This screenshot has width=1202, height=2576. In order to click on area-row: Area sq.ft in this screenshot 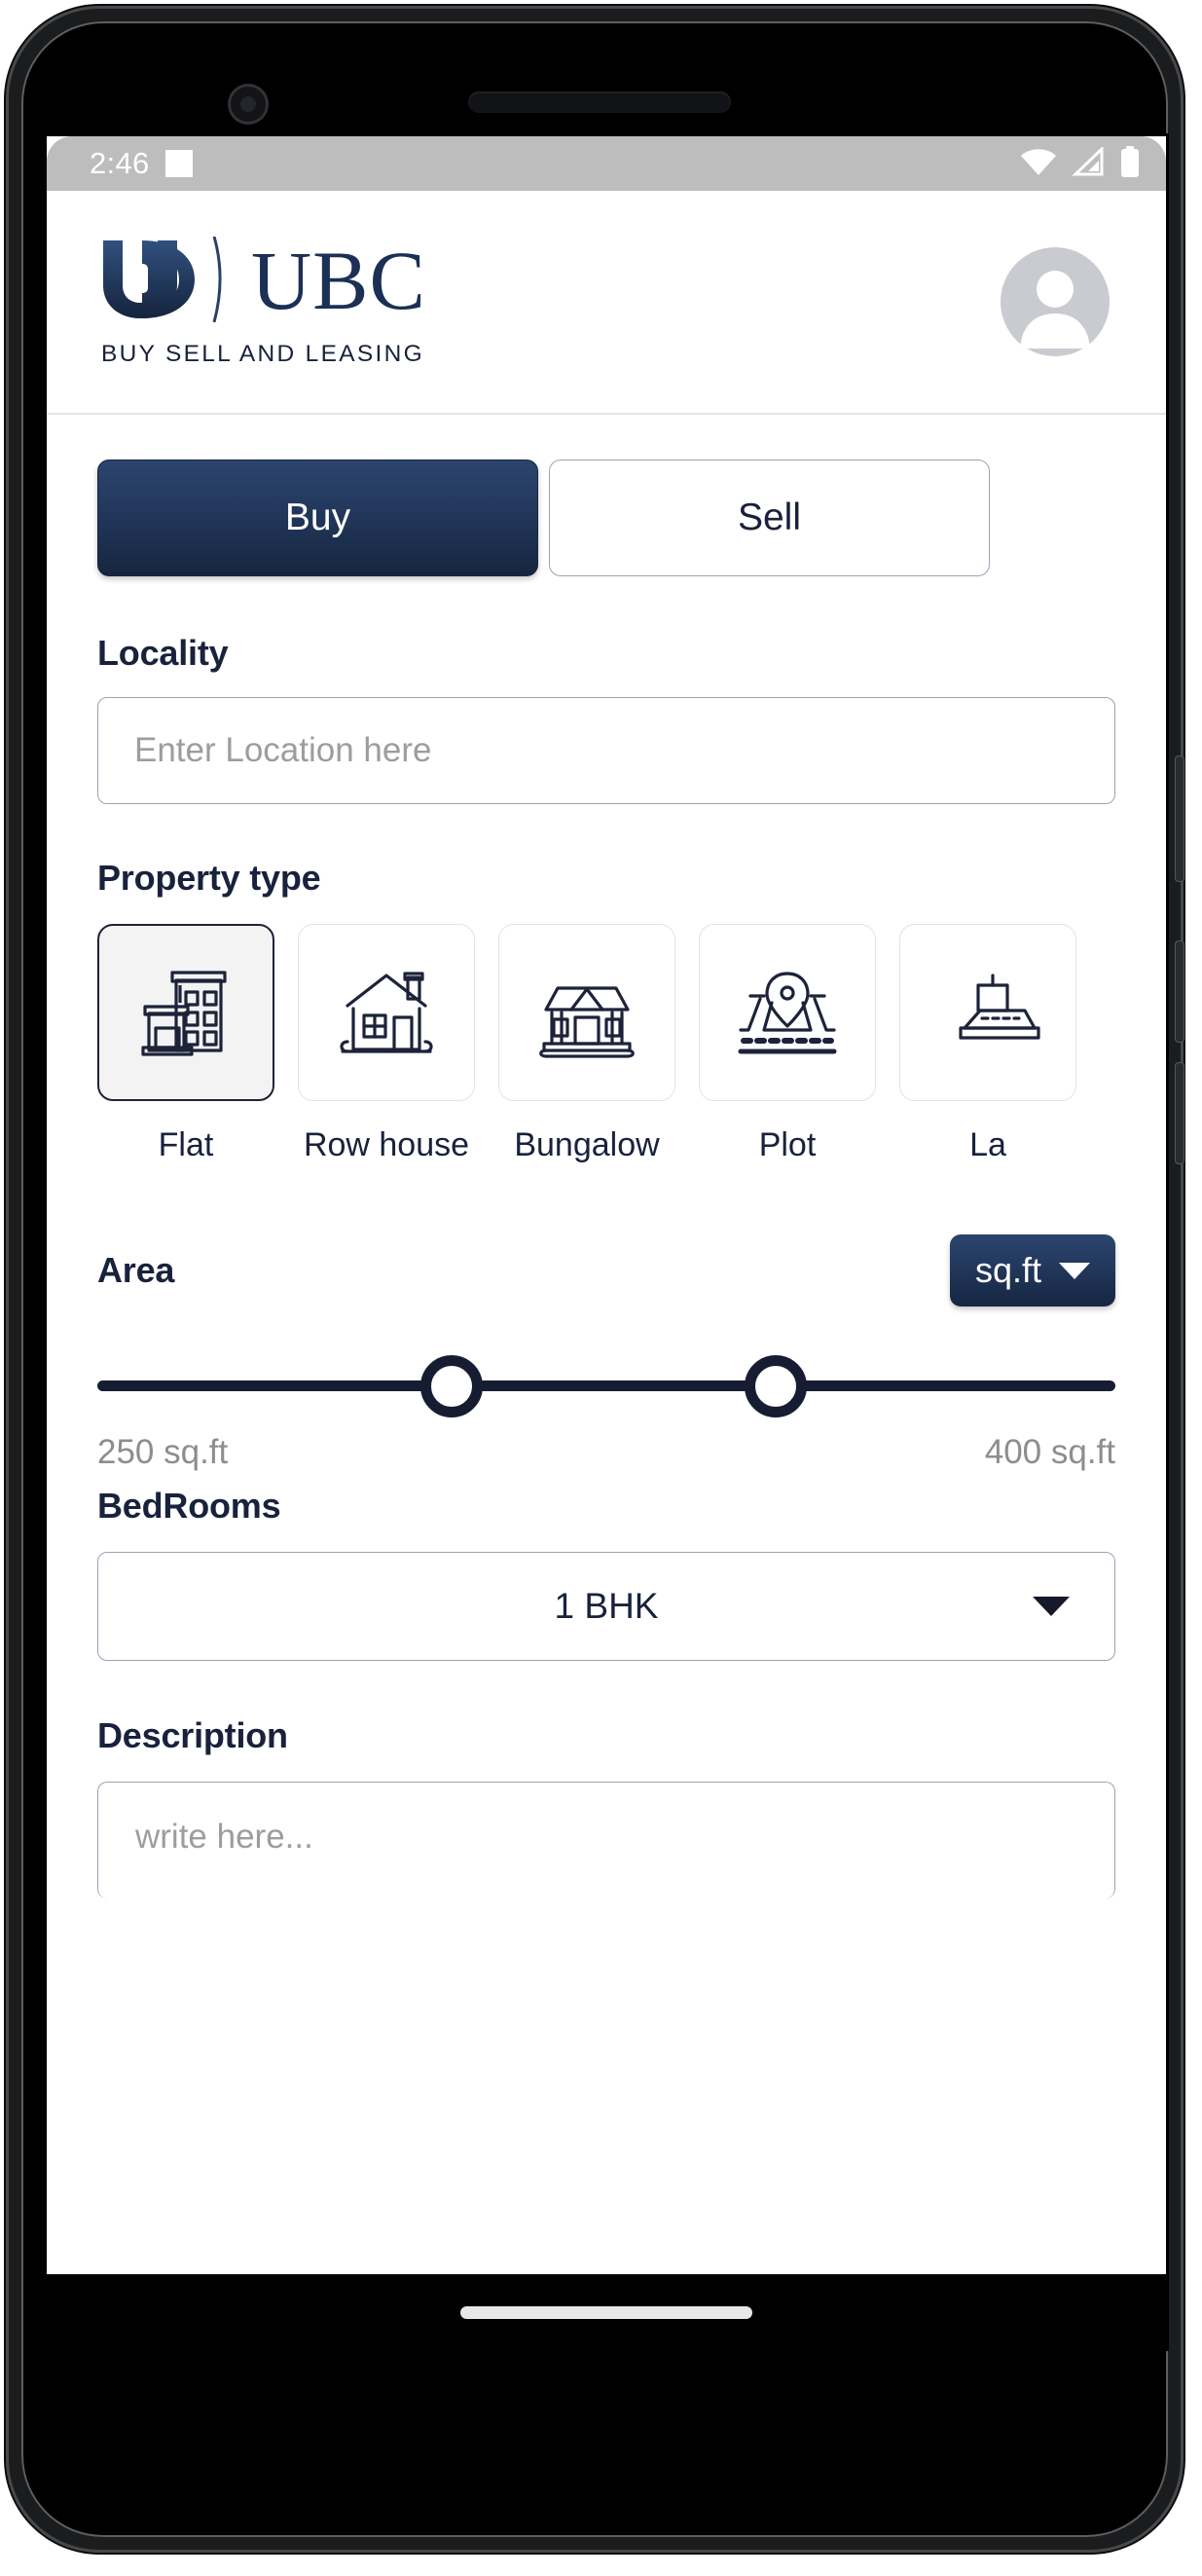, I will do `click(606, 1270)`.